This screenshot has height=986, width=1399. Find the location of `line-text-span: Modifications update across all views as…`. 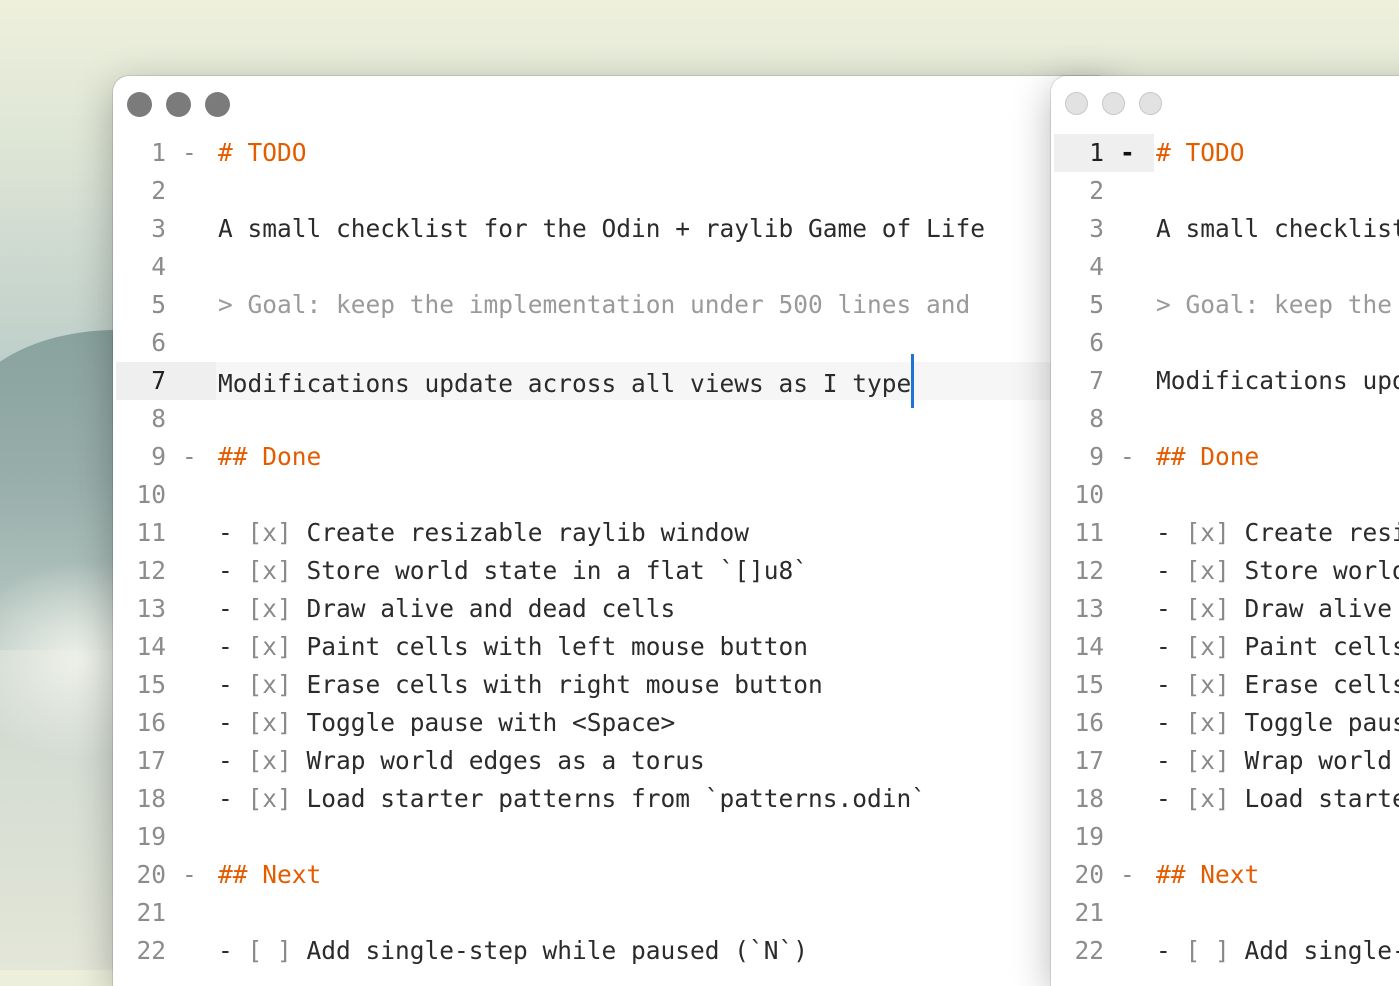

line-text-span: Modifications update across all views as… is located at coordinates (565, 383).